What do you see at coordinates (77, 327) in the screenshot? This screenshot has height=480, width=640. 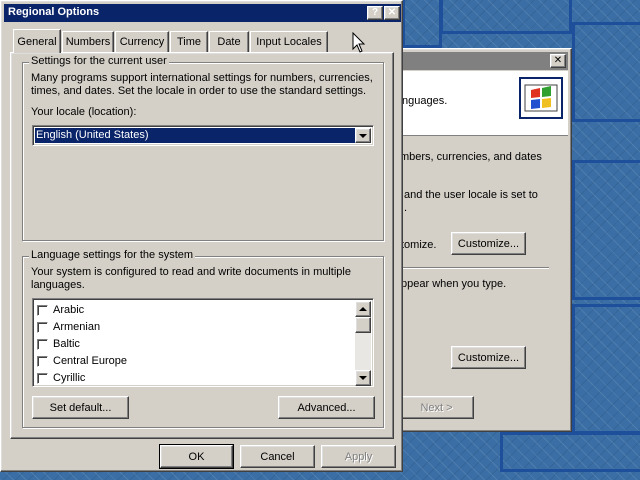 I see `language-label: Armenian` at bounding box center [77, 327].